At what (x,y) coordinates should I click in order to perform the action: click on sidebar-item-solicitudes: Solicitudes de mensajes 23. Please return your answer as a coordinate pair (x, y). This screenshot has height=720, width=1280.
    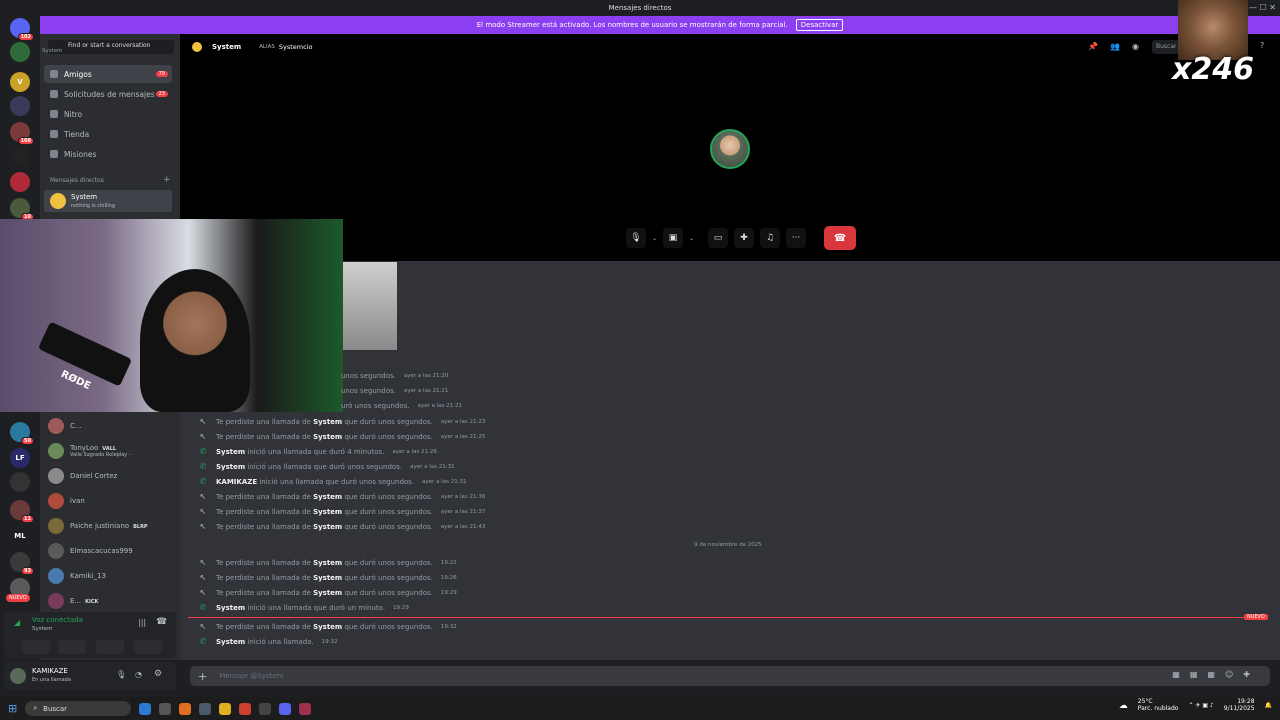
    Looking at the image, I should click on (108, 94).